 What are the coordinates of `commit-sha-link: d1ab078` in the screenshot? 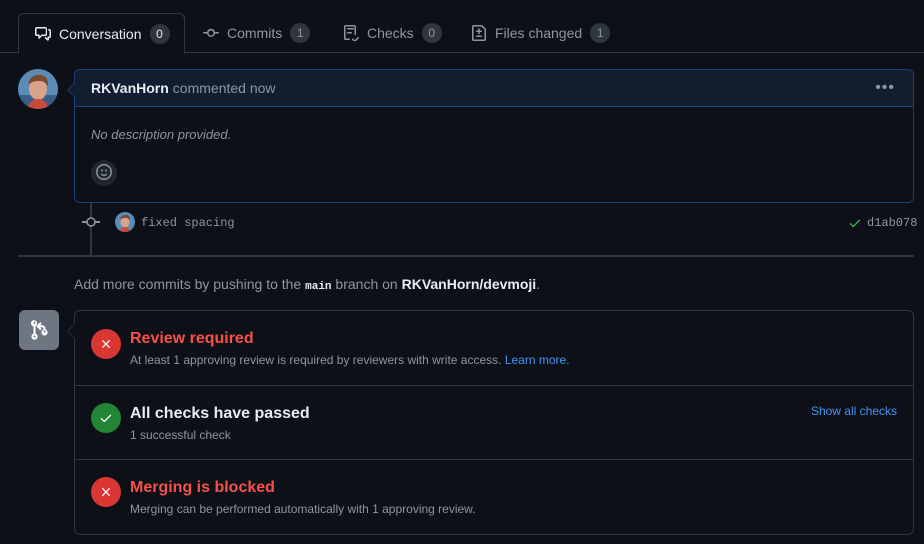 It's located at (892, 223).